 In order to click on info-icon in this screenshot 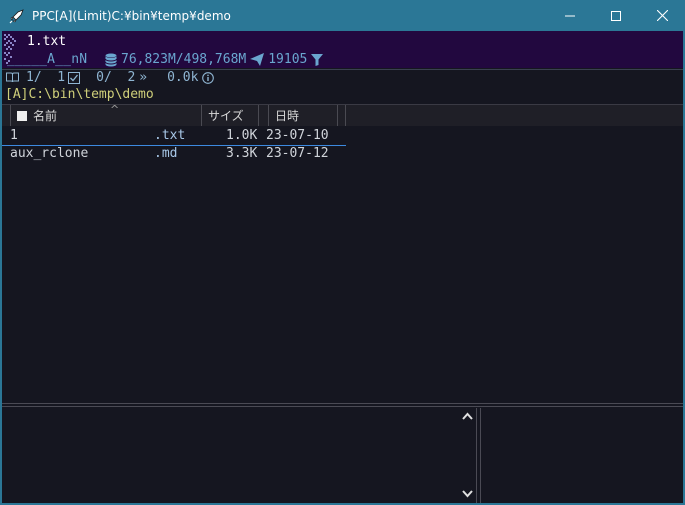, I will do `click(208, 77)`.